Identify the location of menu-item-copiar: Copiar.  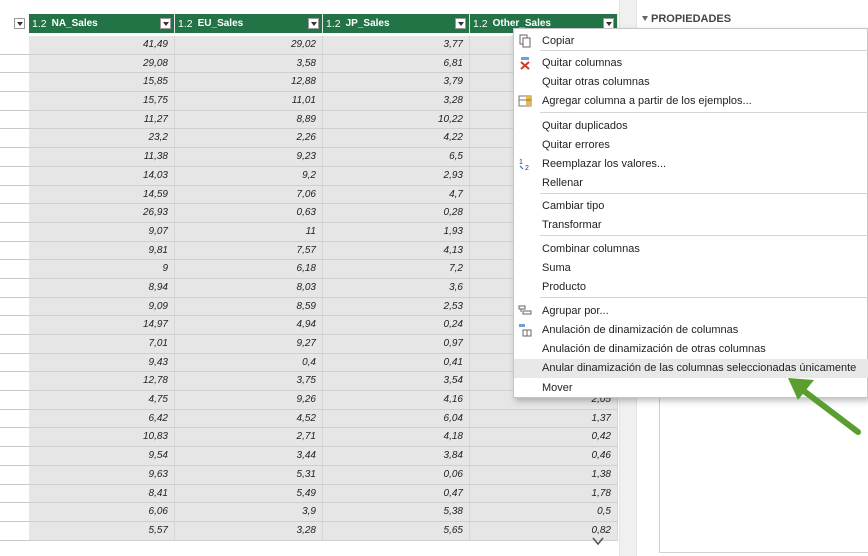
(691, 41).